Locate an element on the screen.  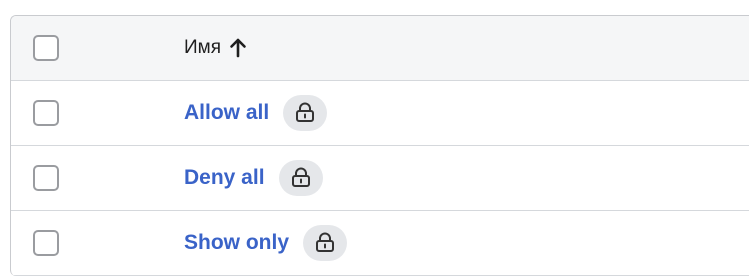
name-column-header: Имя is located at coordinates (215, 48).